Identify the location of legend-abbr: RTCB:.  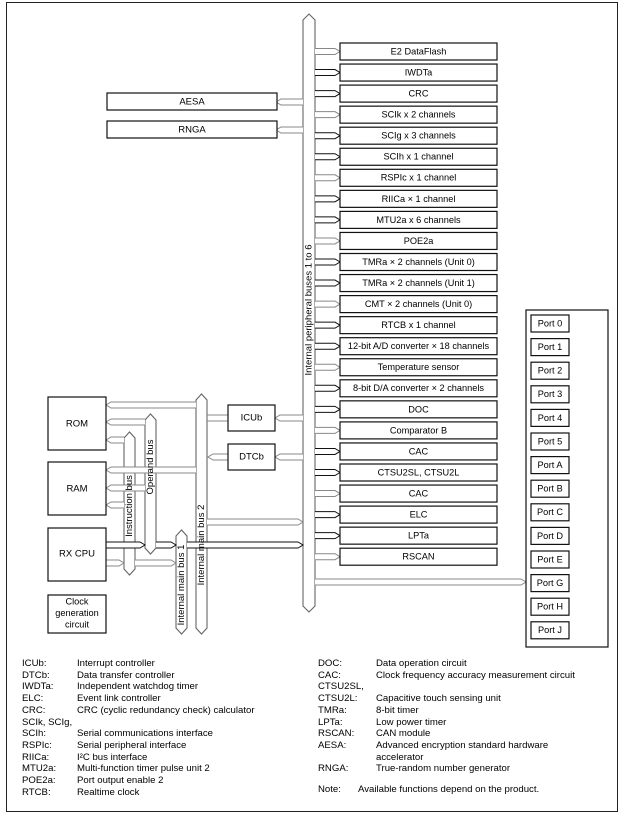
(36, 792).